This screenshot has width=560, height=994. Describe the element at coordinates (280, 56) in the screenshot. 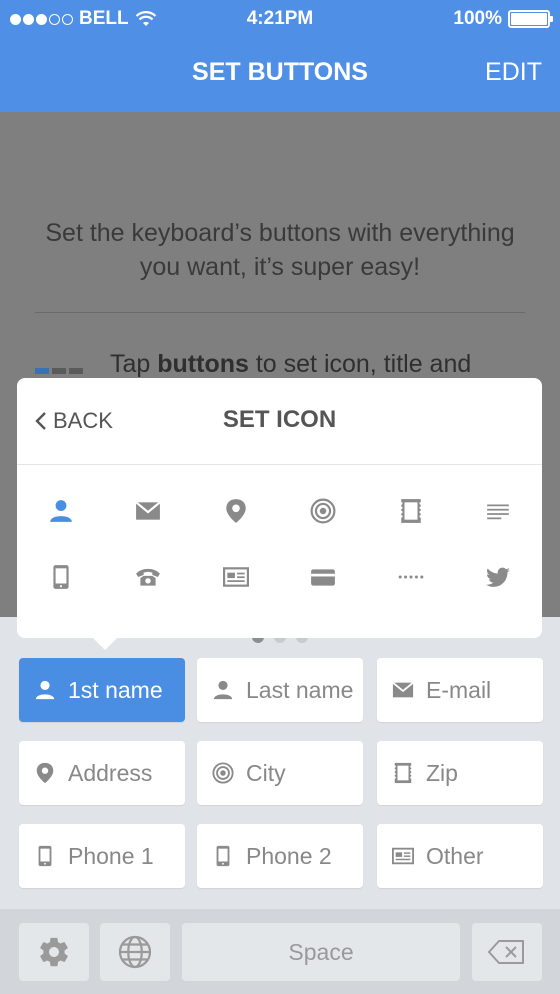

I see `top-bar: BELL 4:21PM 100% SET BUTTONS EDIT` at that location.